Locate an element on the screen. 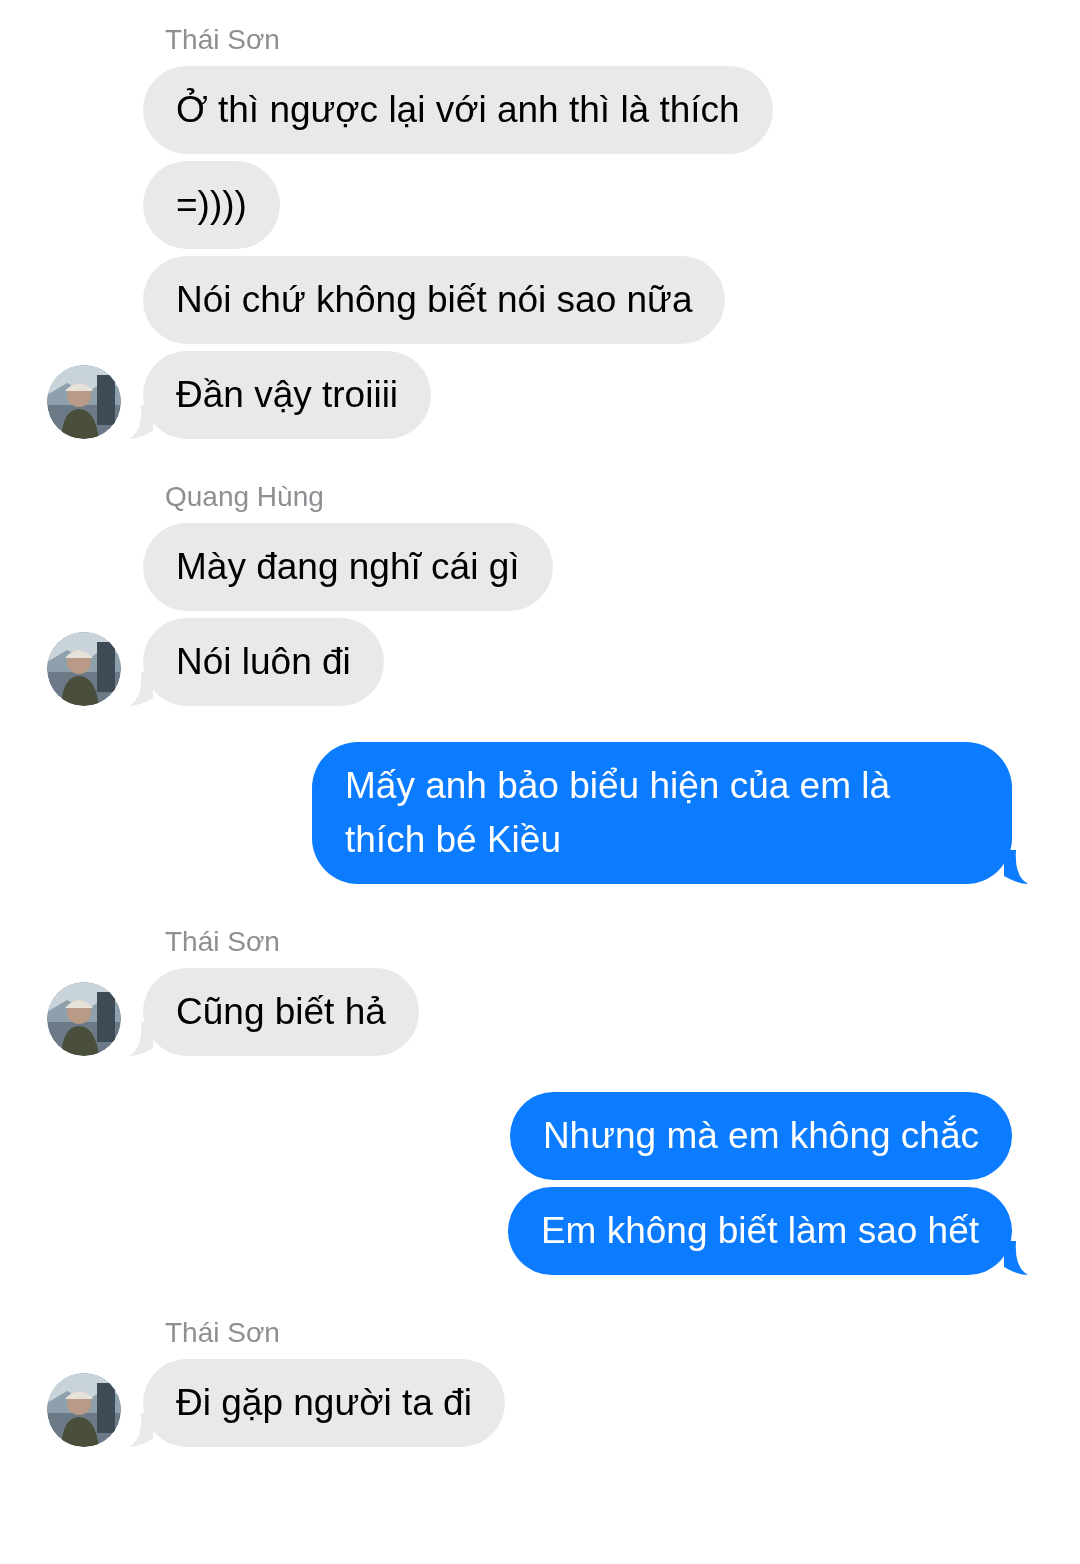  message-bubble: Mày đang nghĩ cái gì is located at coordinates (348, 567).